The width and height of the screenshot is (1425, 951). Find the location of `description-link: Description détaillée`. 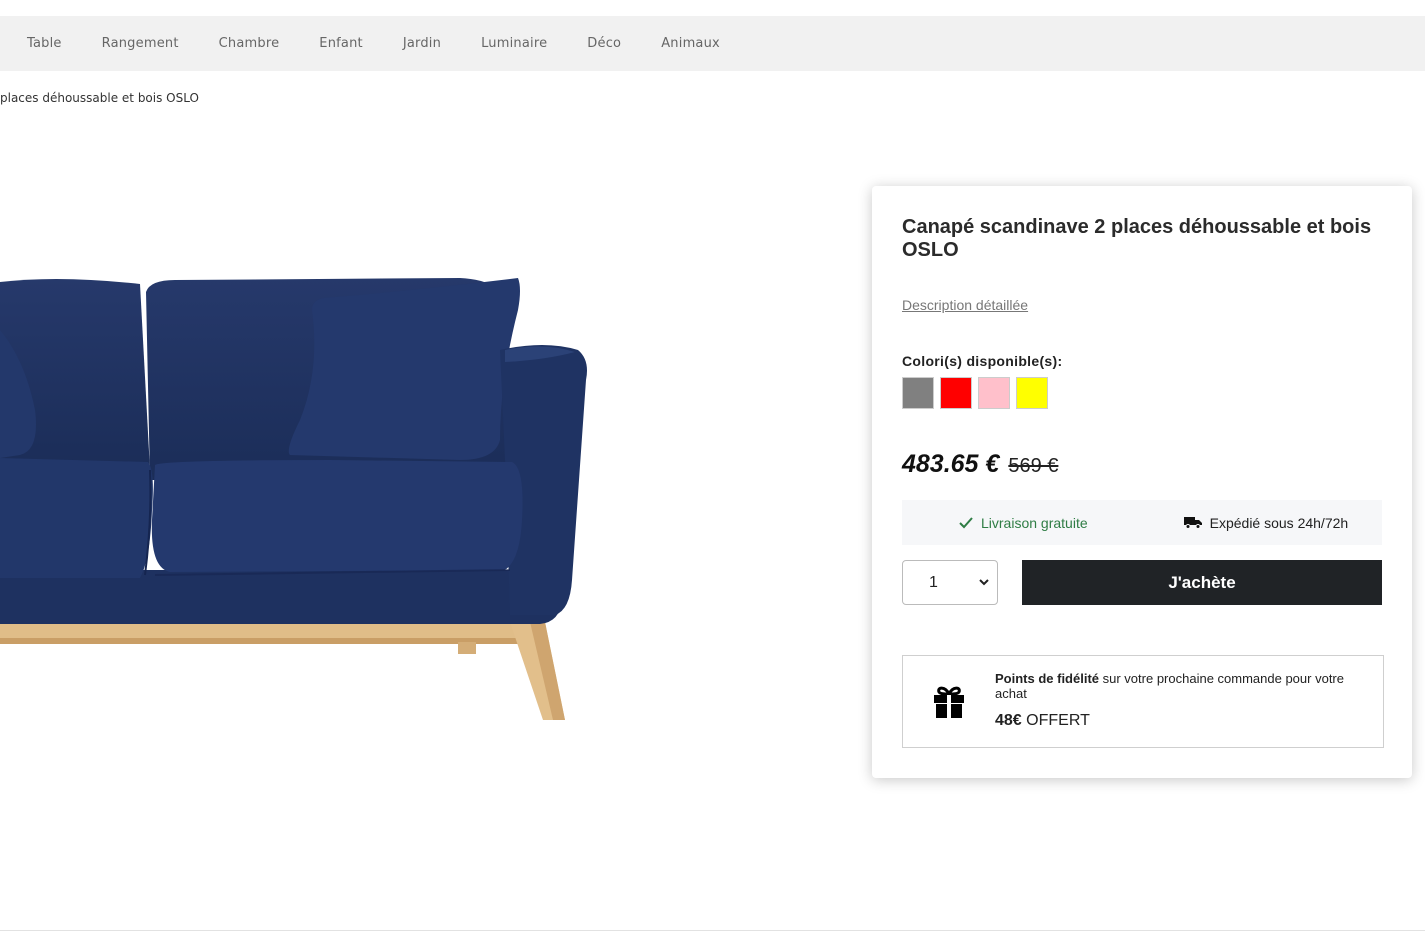

description-link: Description détaillée is located at coordinates (965, 305).